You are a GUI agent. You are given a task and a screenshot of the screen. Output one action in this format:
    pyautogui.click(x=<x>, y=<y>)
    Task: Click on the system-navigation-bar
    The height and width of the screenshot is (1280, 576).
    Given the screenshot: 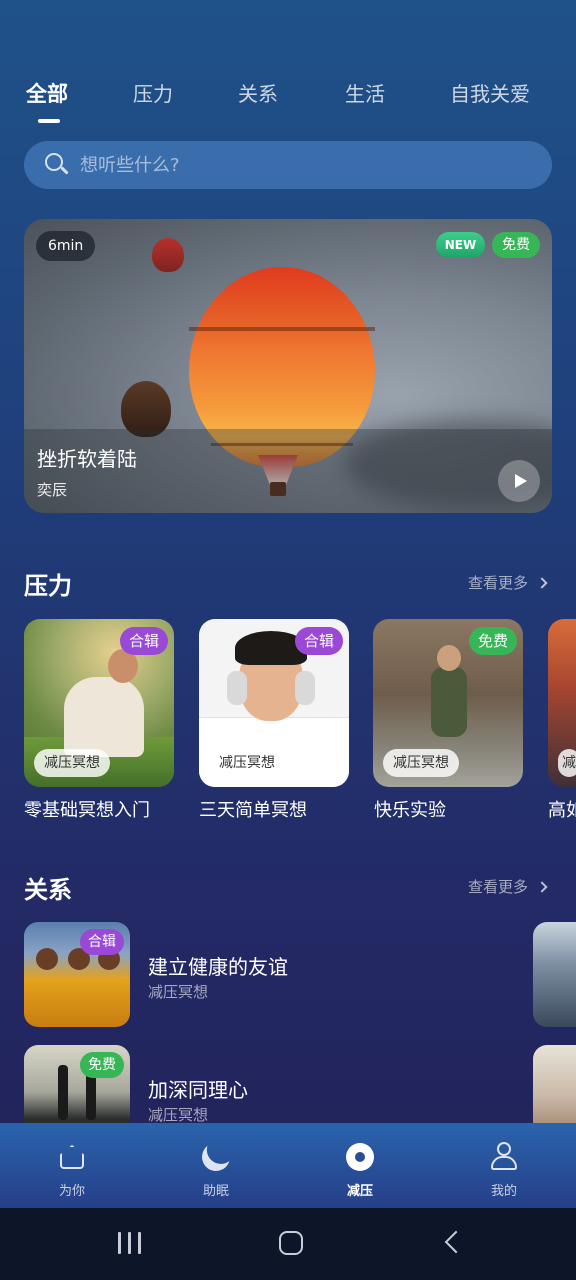 What is the action you would take?
    pyautogui.click(x=288, y=1244)
    